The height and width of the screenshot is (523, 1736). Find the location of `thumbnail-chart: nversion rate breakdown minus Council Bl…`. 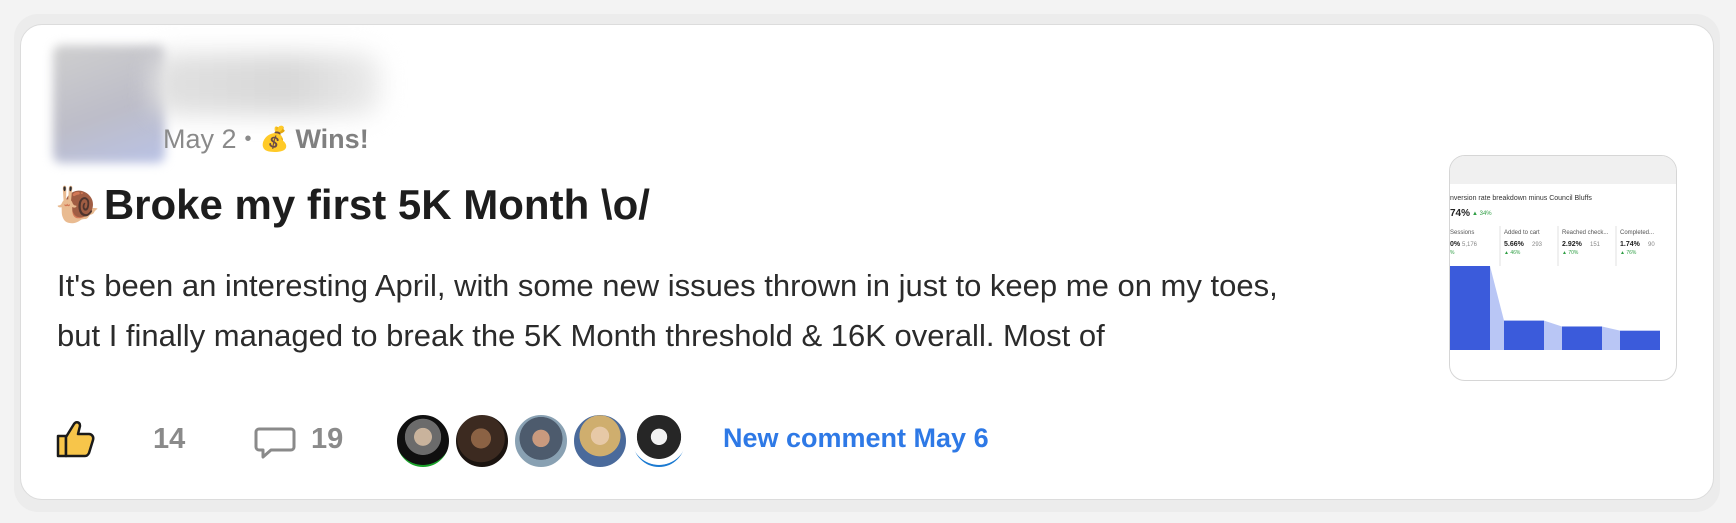

thumbnail-chart: nversion rate breakdown minus Council Bl… is located at coordinates (1563, 253).